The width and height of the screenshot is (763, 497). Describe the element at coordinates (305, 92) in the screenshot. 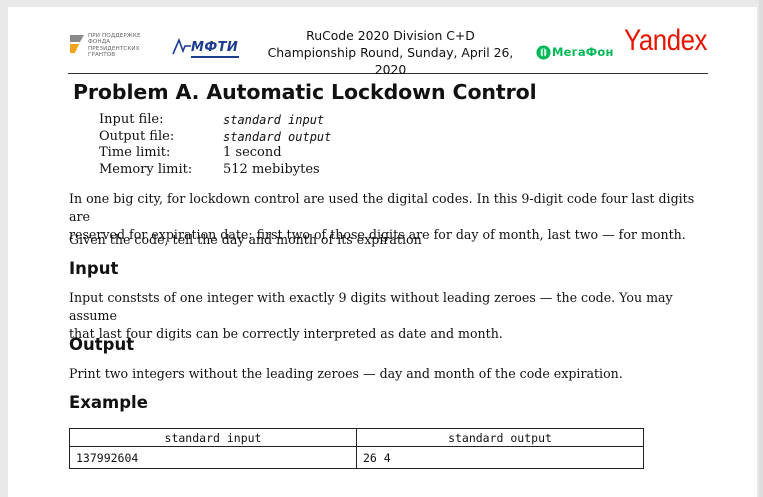

I see `problem-title: Problem A. Automatic Lockdown Control` at that location.